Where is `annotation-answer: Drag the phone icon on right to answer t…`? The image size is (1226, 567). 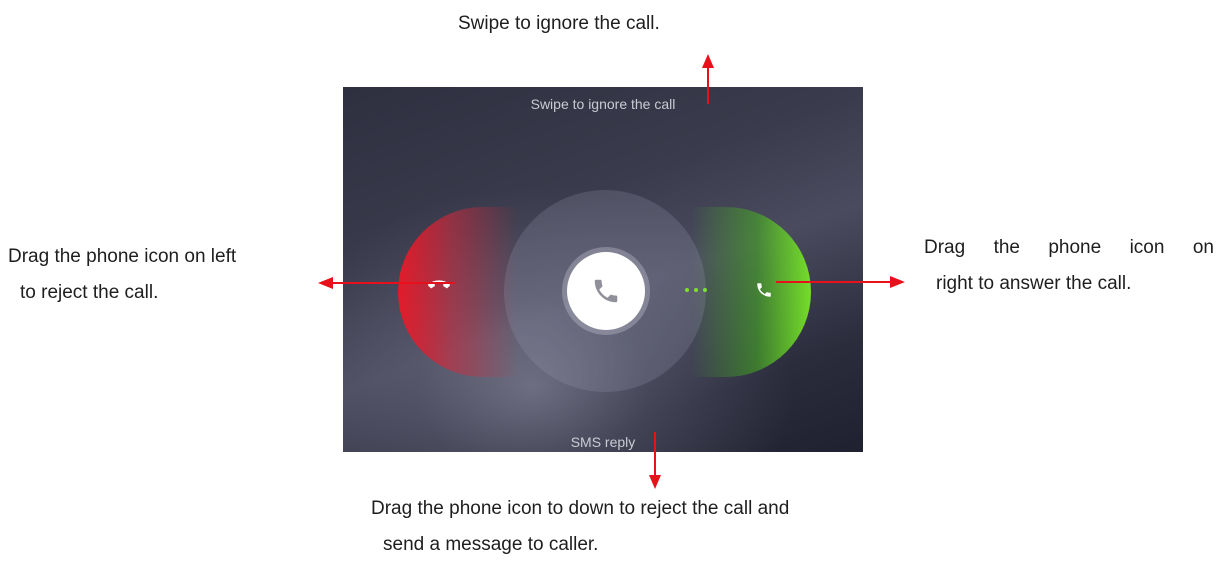 annotation-answer: Drag the phone icon on right to answer t… is located at coordinates (1069, 266).